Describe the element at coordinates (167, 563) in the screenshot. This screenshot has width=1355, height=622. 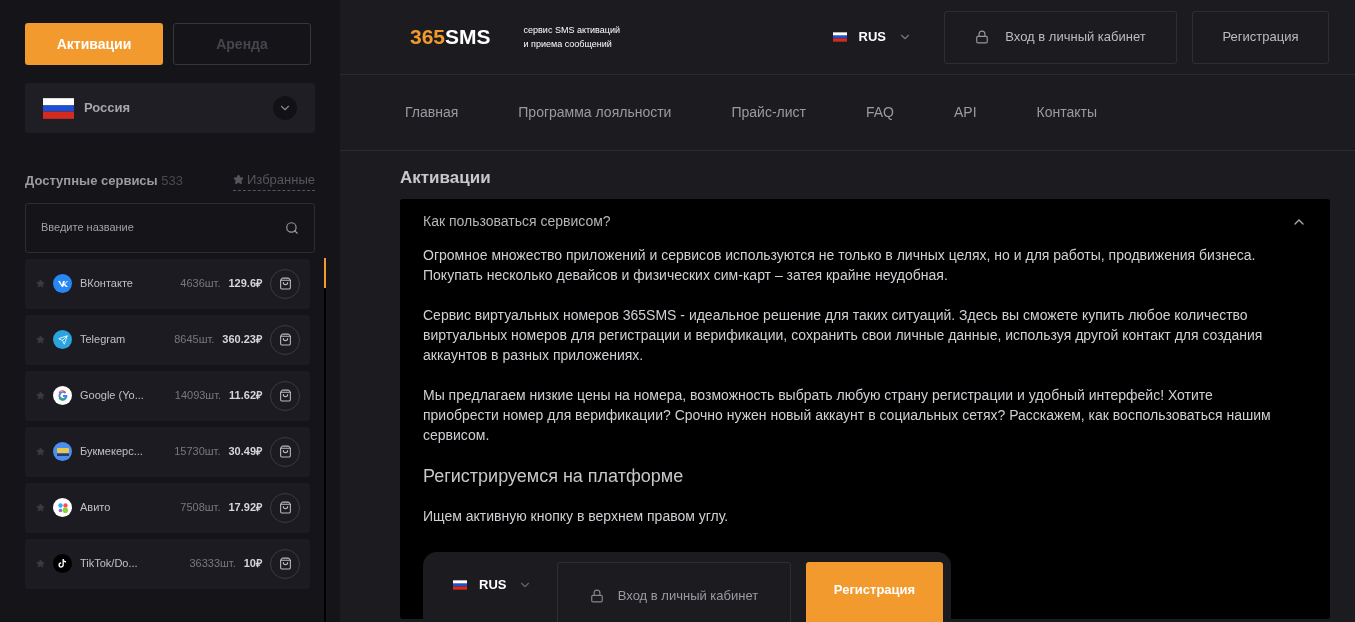
I see `service-row: TikTok/Do... 36333шт. 10₽` at that location.